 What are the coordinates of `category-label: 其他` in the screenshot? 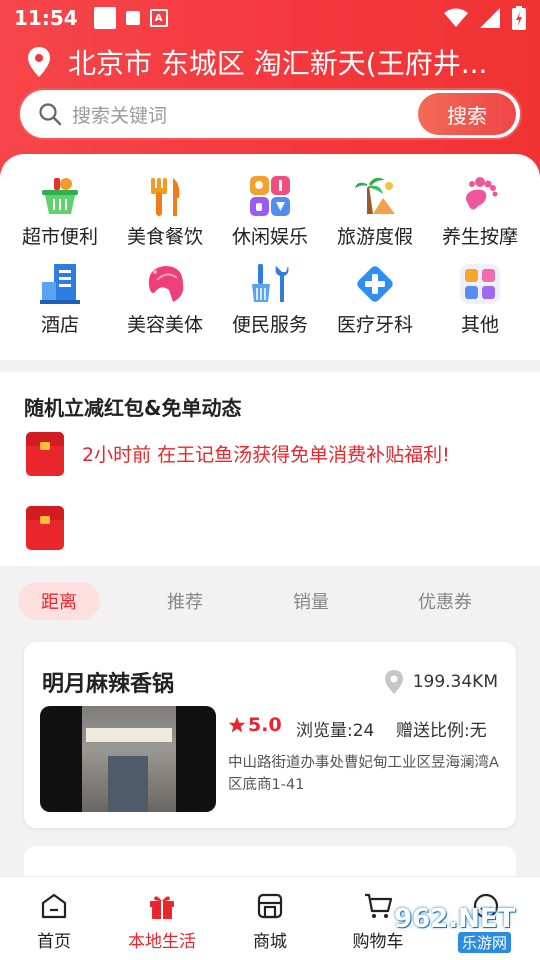 It's located at (479, 325).